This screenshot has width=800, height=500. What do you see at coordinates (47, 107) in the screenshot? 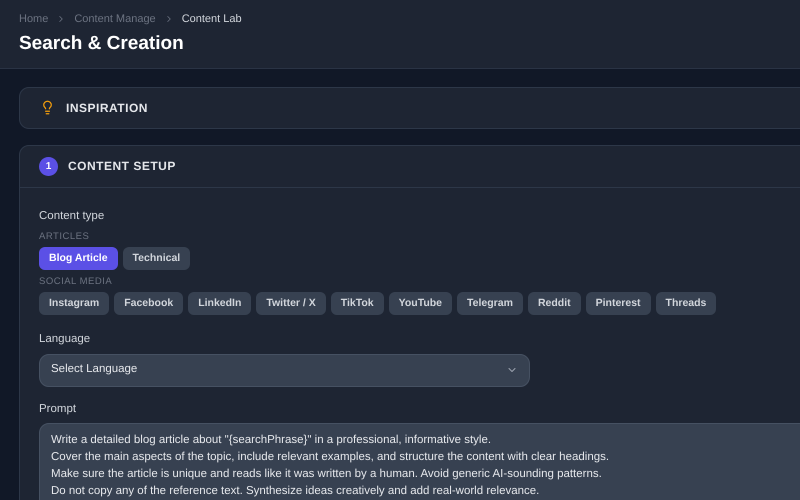
I see `lightbulb-icon` at bounding box center [47, 107].